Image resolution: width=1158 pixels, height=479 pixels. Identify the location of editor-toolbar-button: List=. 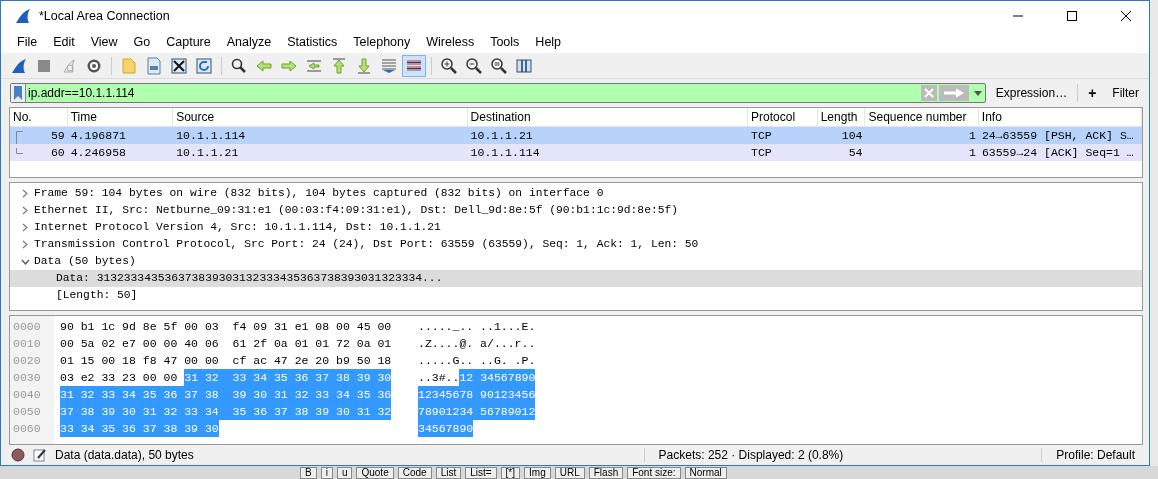
(481, 472).